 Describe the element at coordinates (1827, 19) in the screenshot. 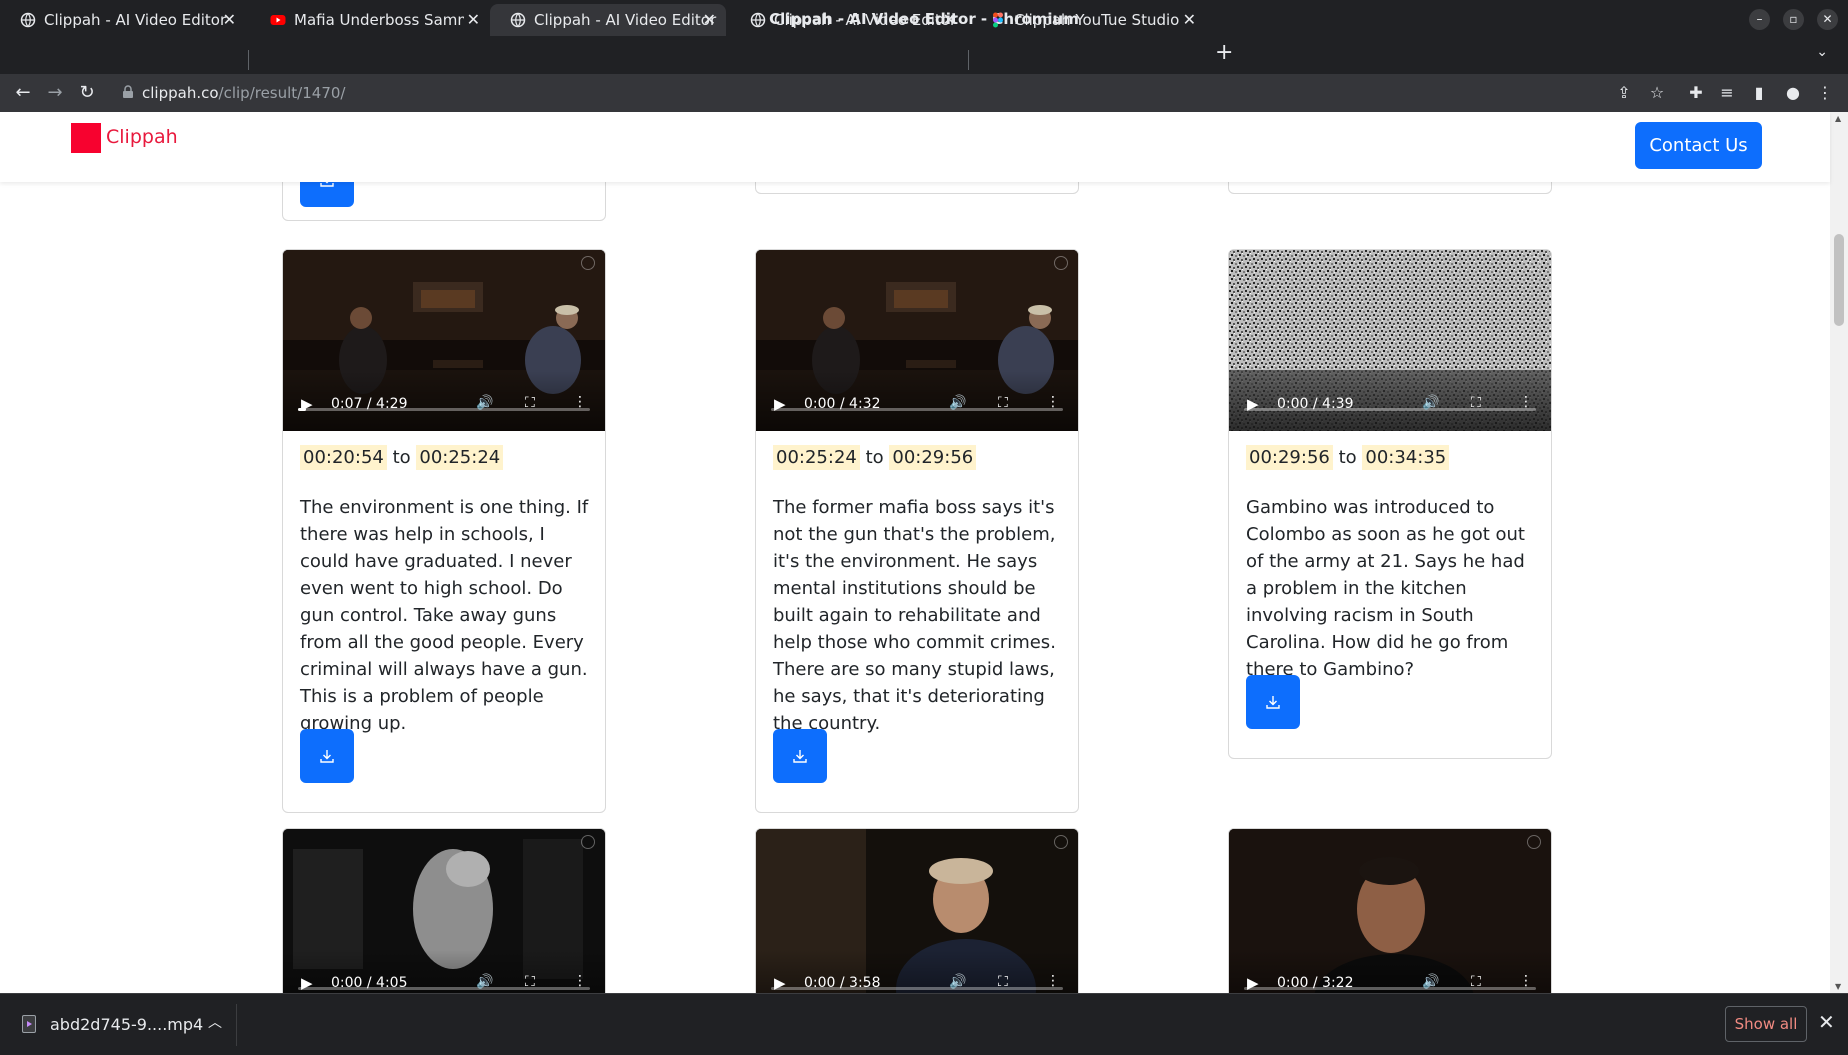

I see `close-window-button: ✕` at that location.